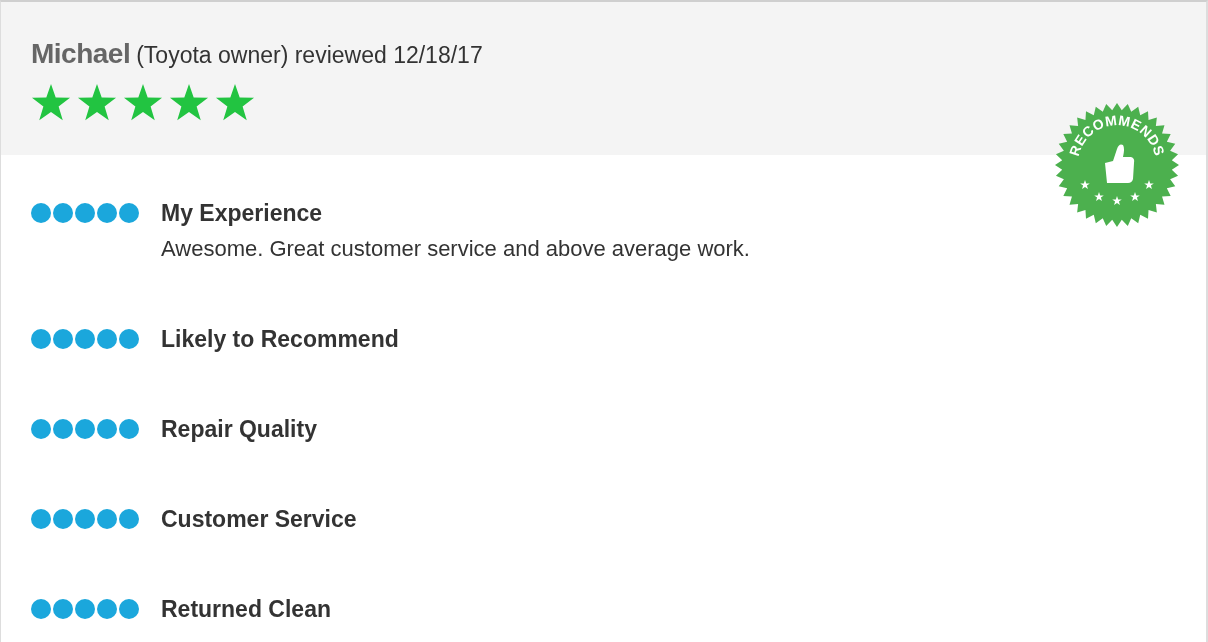 This screenshot has width=1208, height=642. I want to click on review-comment: Awesome. Great customer service and above average work., so click(455, 249).